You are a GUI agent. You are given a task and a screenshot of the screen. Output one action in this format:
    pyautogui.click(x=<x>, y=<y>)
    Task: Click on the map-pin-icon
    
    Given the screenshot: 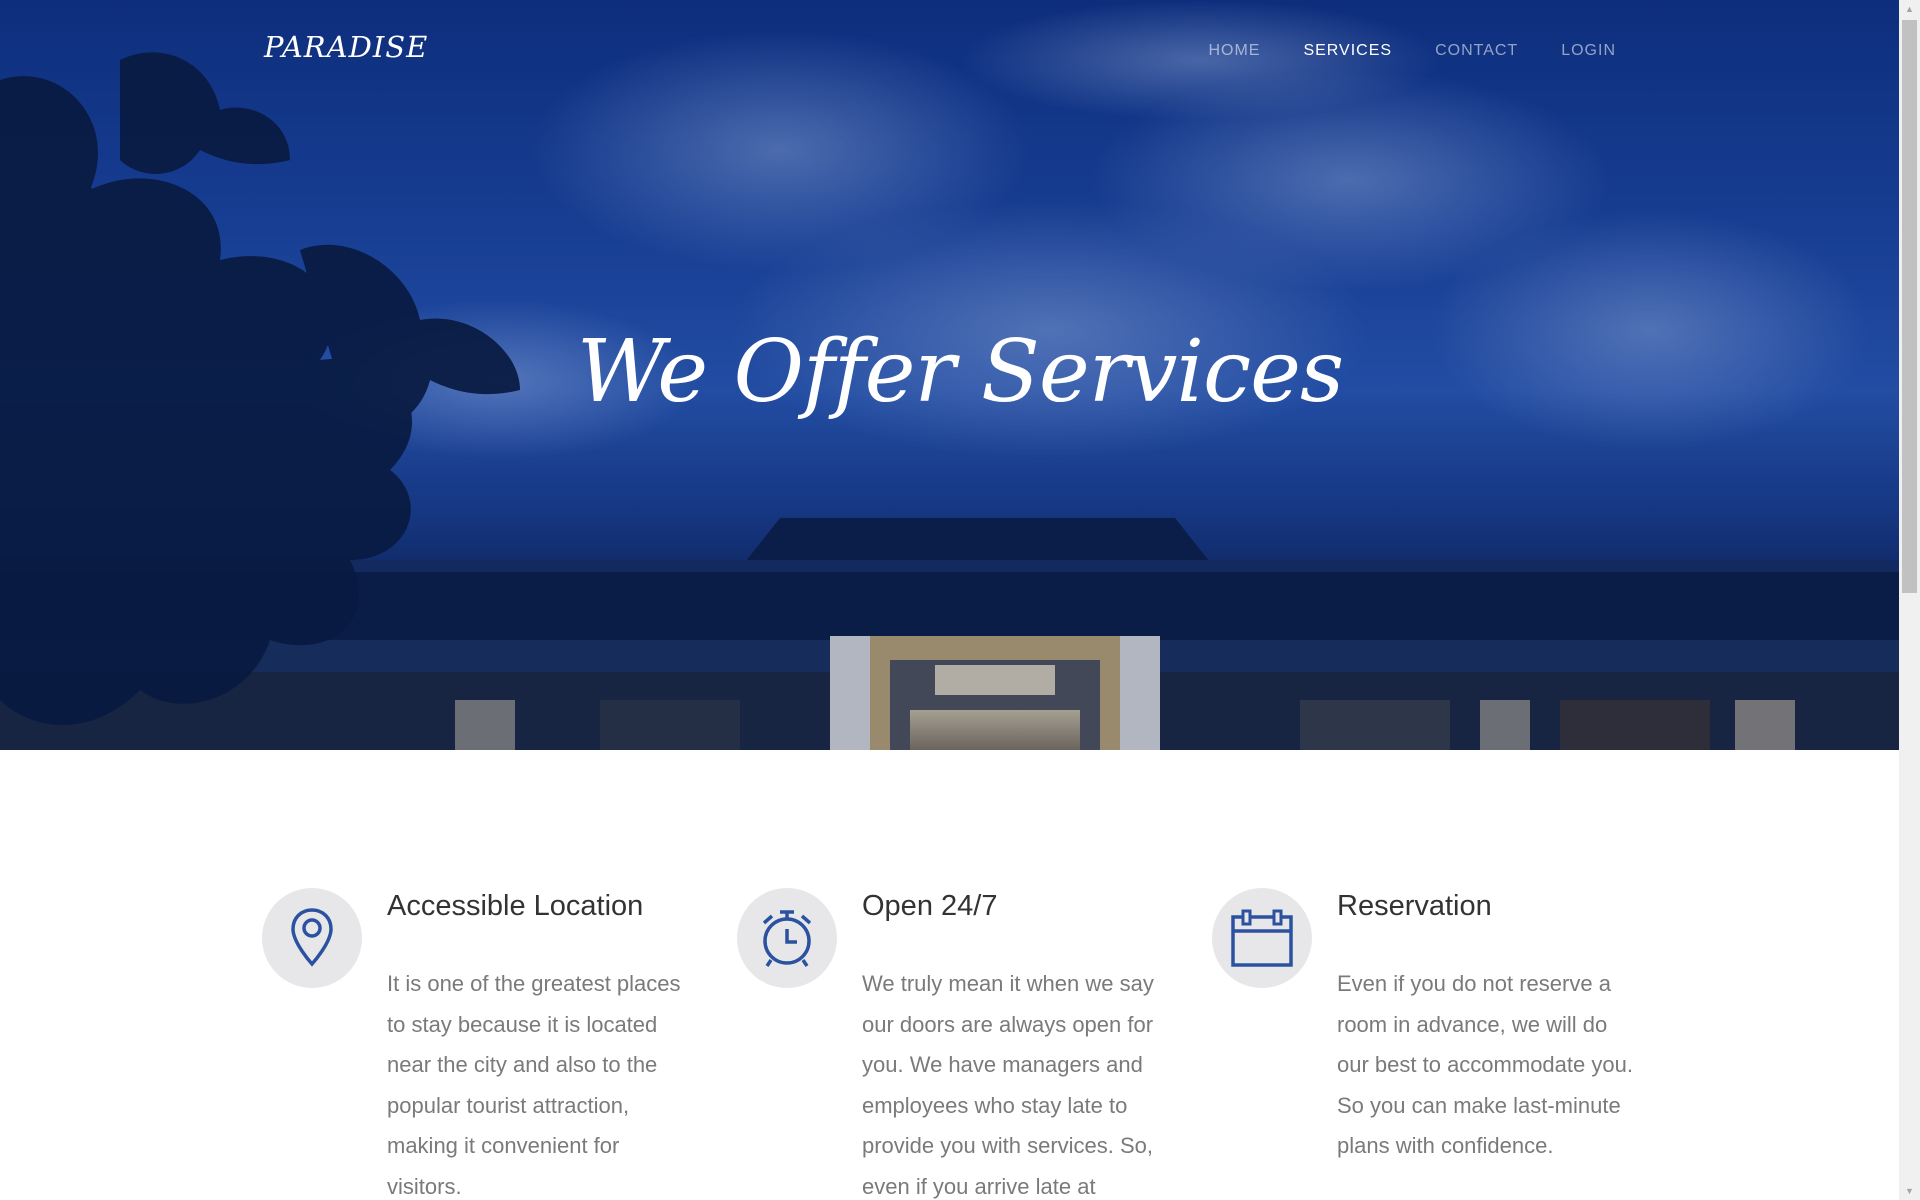 What is the action you would take?
    pyautogui.click(x=312, y=937)
    